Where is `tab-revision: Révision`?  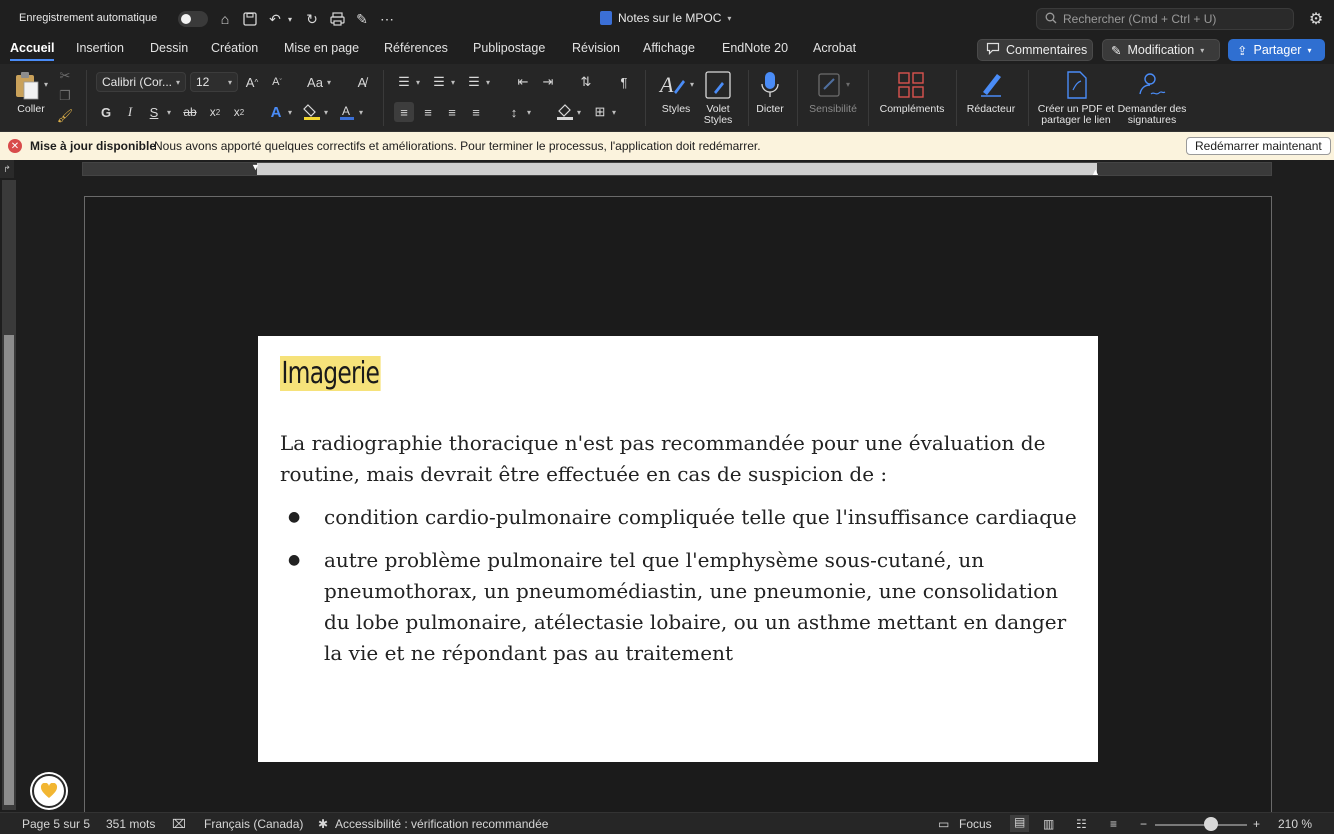
tab-revision: Révision is located at coordinates (596, 48).